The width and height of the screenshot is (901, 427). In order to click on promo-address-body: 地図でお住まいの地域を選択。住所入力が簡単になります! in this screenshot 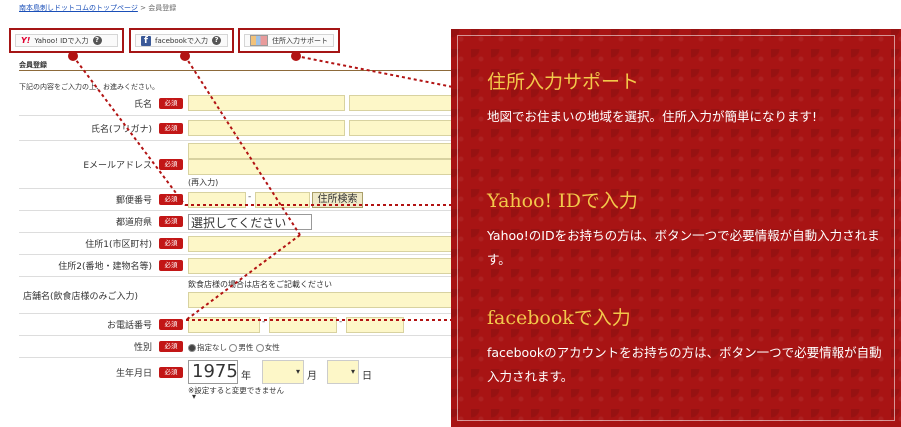, I will do `click(652, 116)`.